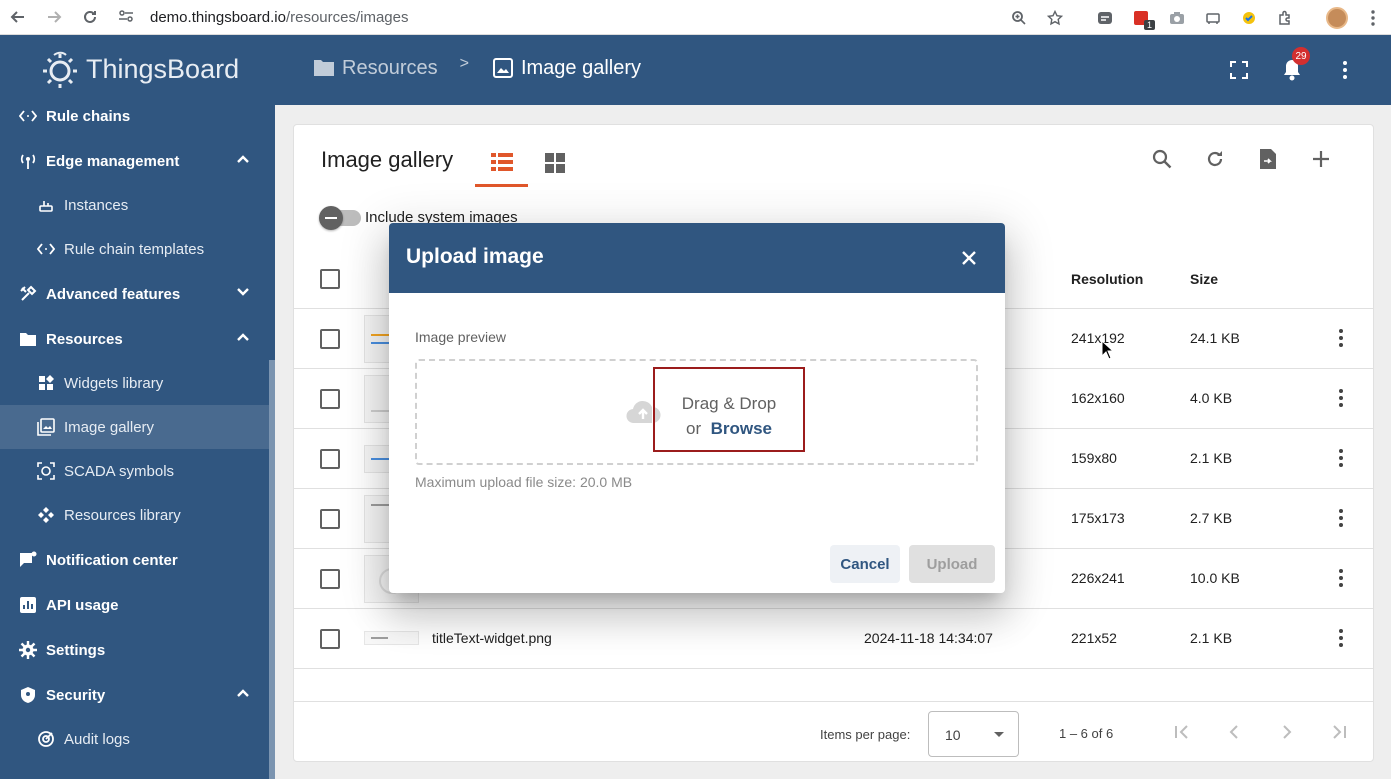  What do you see at coordinates (461, 337) in the screenshot?
I see `image-preview-label: Image preview` at bounding box center [461, 337].